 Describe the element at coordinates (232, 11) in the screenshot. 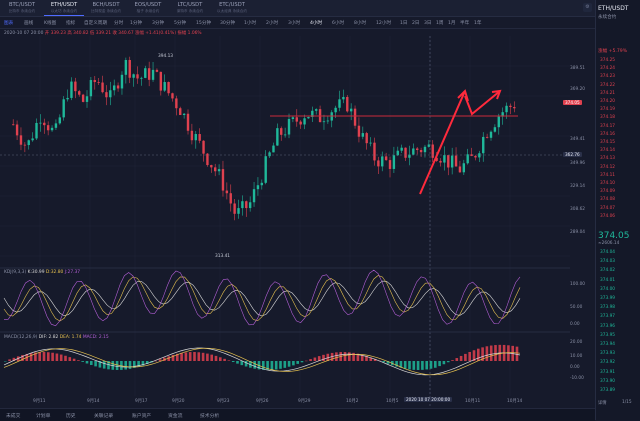

I see `pair-sub: 以太经典 永续合约` at that location.